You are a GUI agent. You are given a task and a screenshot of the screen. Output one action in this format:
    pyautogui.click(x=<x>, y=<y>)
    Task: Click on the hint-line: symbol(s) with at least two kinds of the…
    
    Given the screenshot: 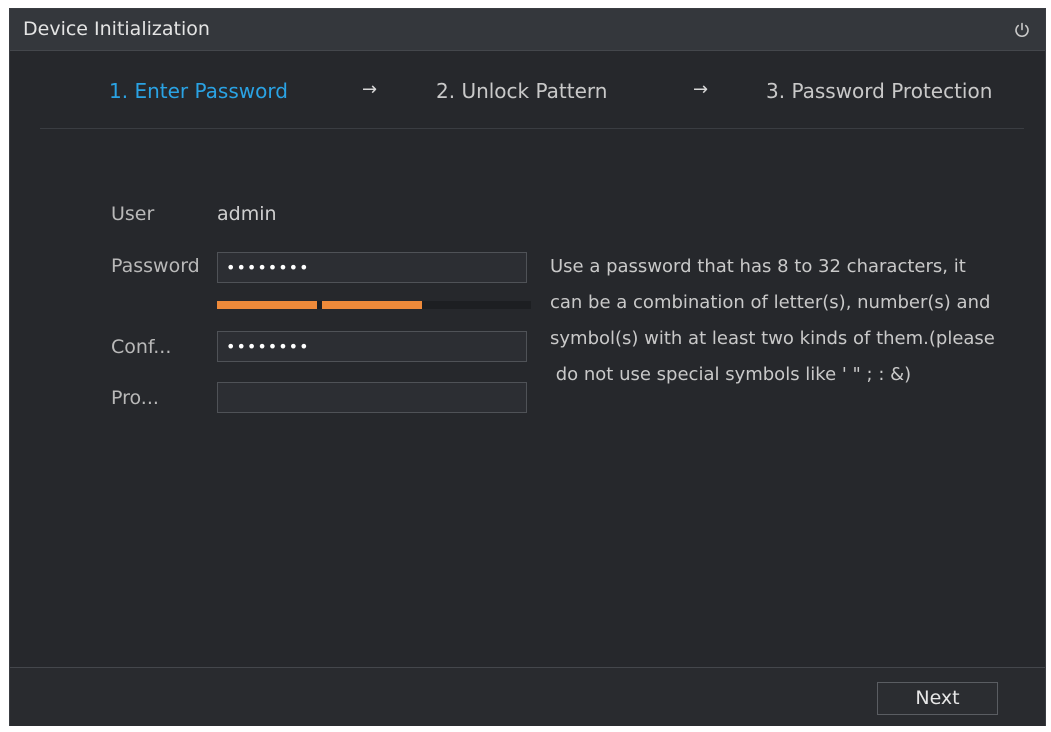 What is the action you would take?
    pyautogui.click(x=772, y=338)
    